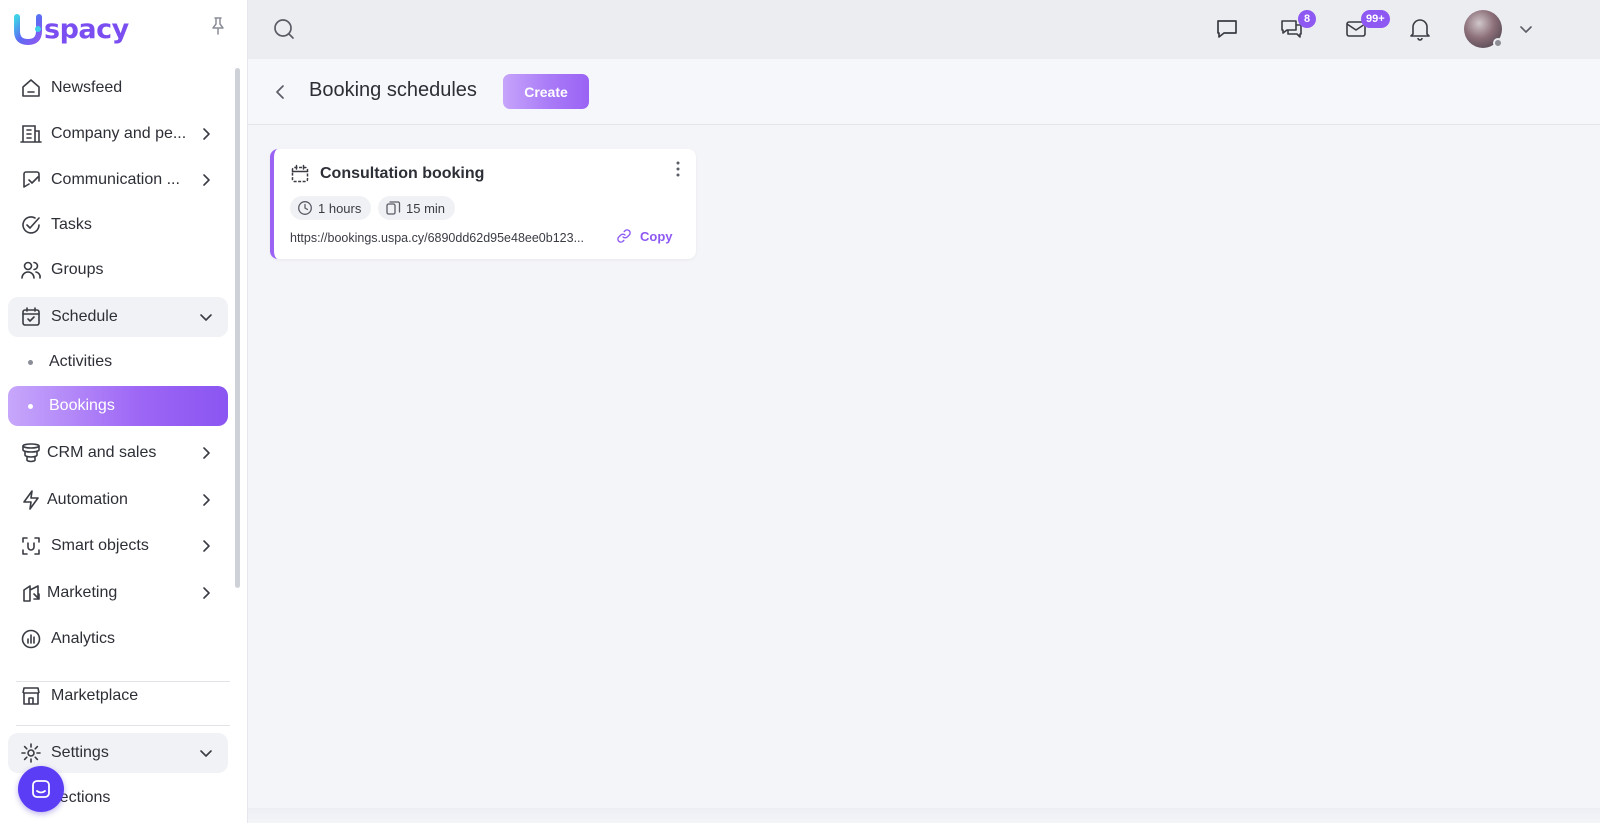  I want to click on presence-indicator, so click(1498, 43).